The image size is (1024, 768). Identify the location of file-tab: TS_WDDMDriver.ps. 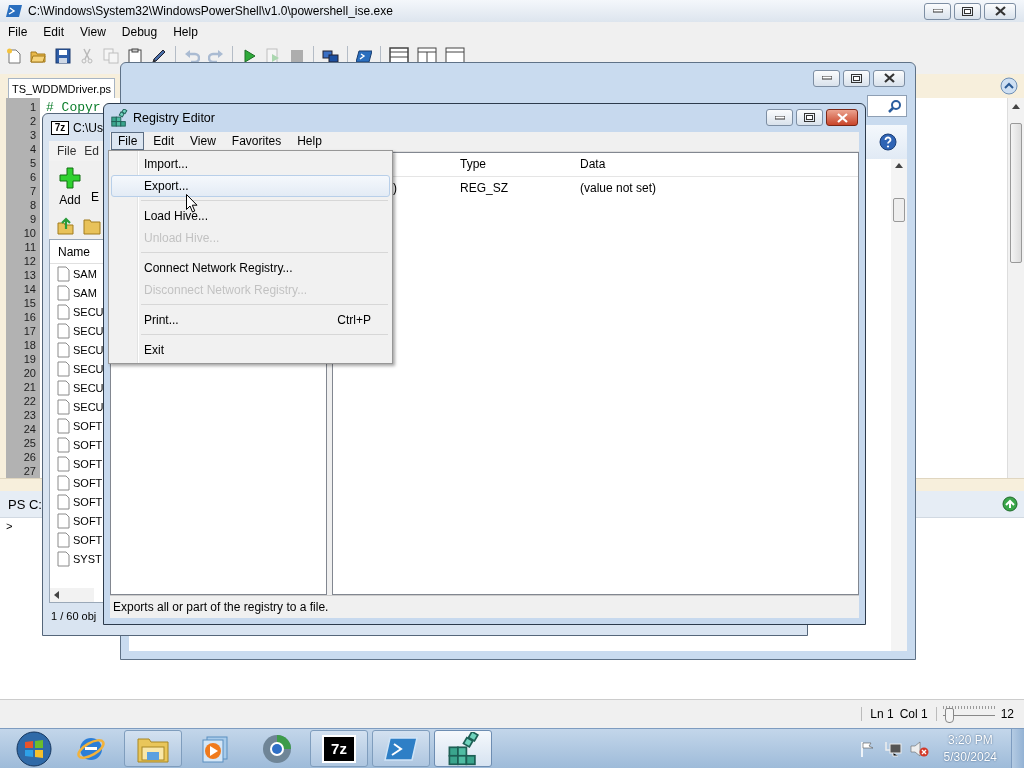
(61, 88).